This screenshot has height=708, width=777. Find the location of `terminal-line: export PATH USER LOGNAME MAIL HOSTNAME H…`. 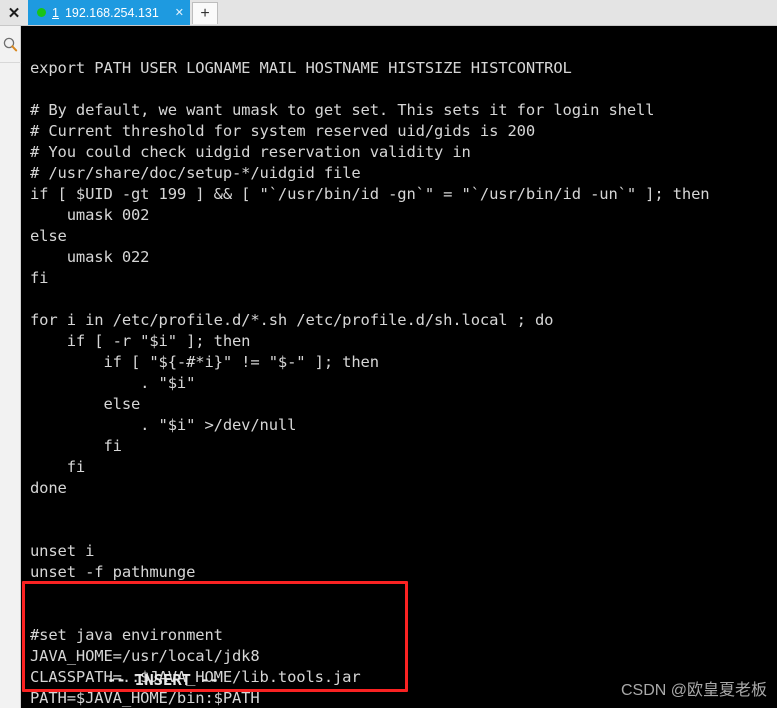

terminal-line: export PATH USER LOGNAME MAIL HOSTNAME H… is located at coordinates (301, 68).